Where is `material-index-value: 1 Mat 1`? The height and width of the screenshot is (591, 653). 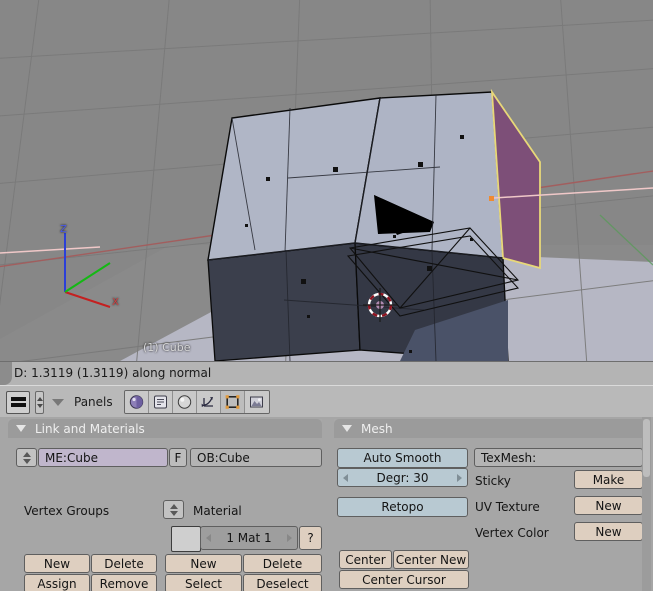 material-index-value: 1 Mat 1 is located at coordinates (249, 538).